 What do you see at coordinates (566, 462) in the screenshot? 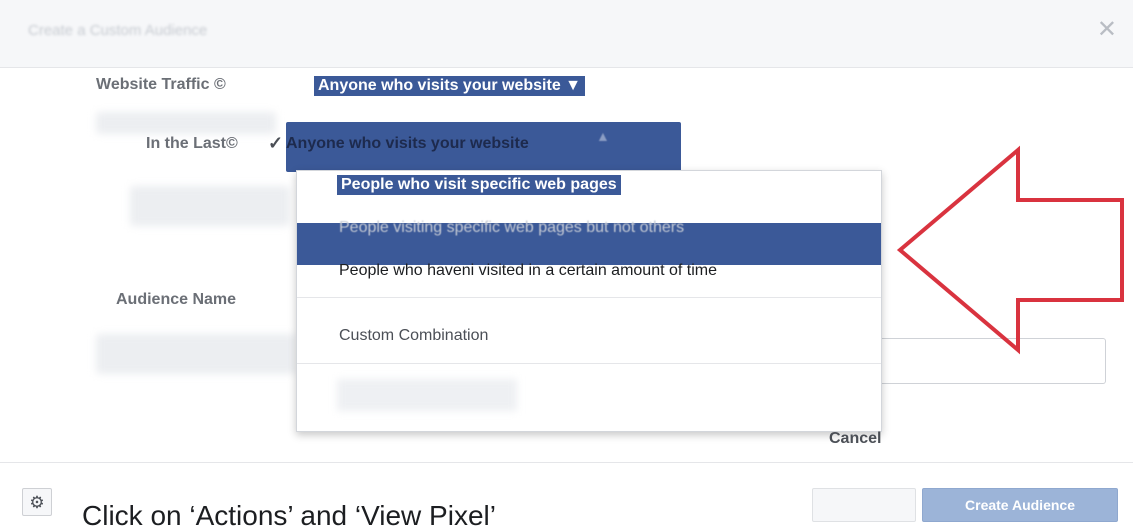
I see `footer-divider` at bounding box center [566, 462].